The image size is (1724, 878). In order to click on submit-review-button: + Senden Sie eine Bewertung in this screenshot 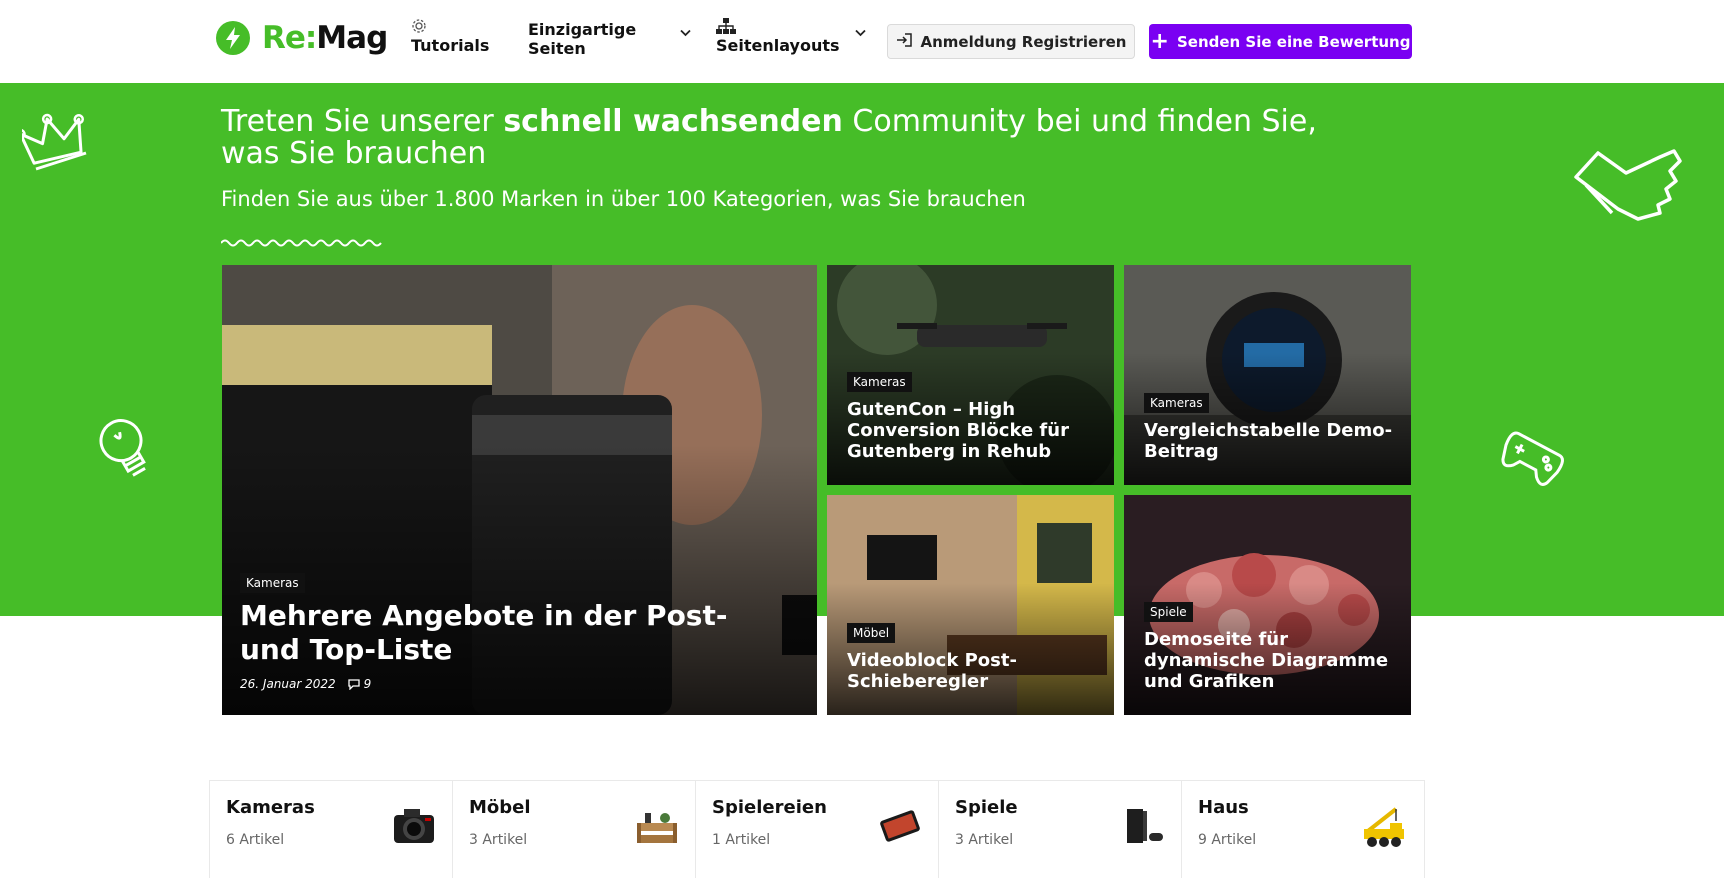, I will do `click(1280, 41)`.